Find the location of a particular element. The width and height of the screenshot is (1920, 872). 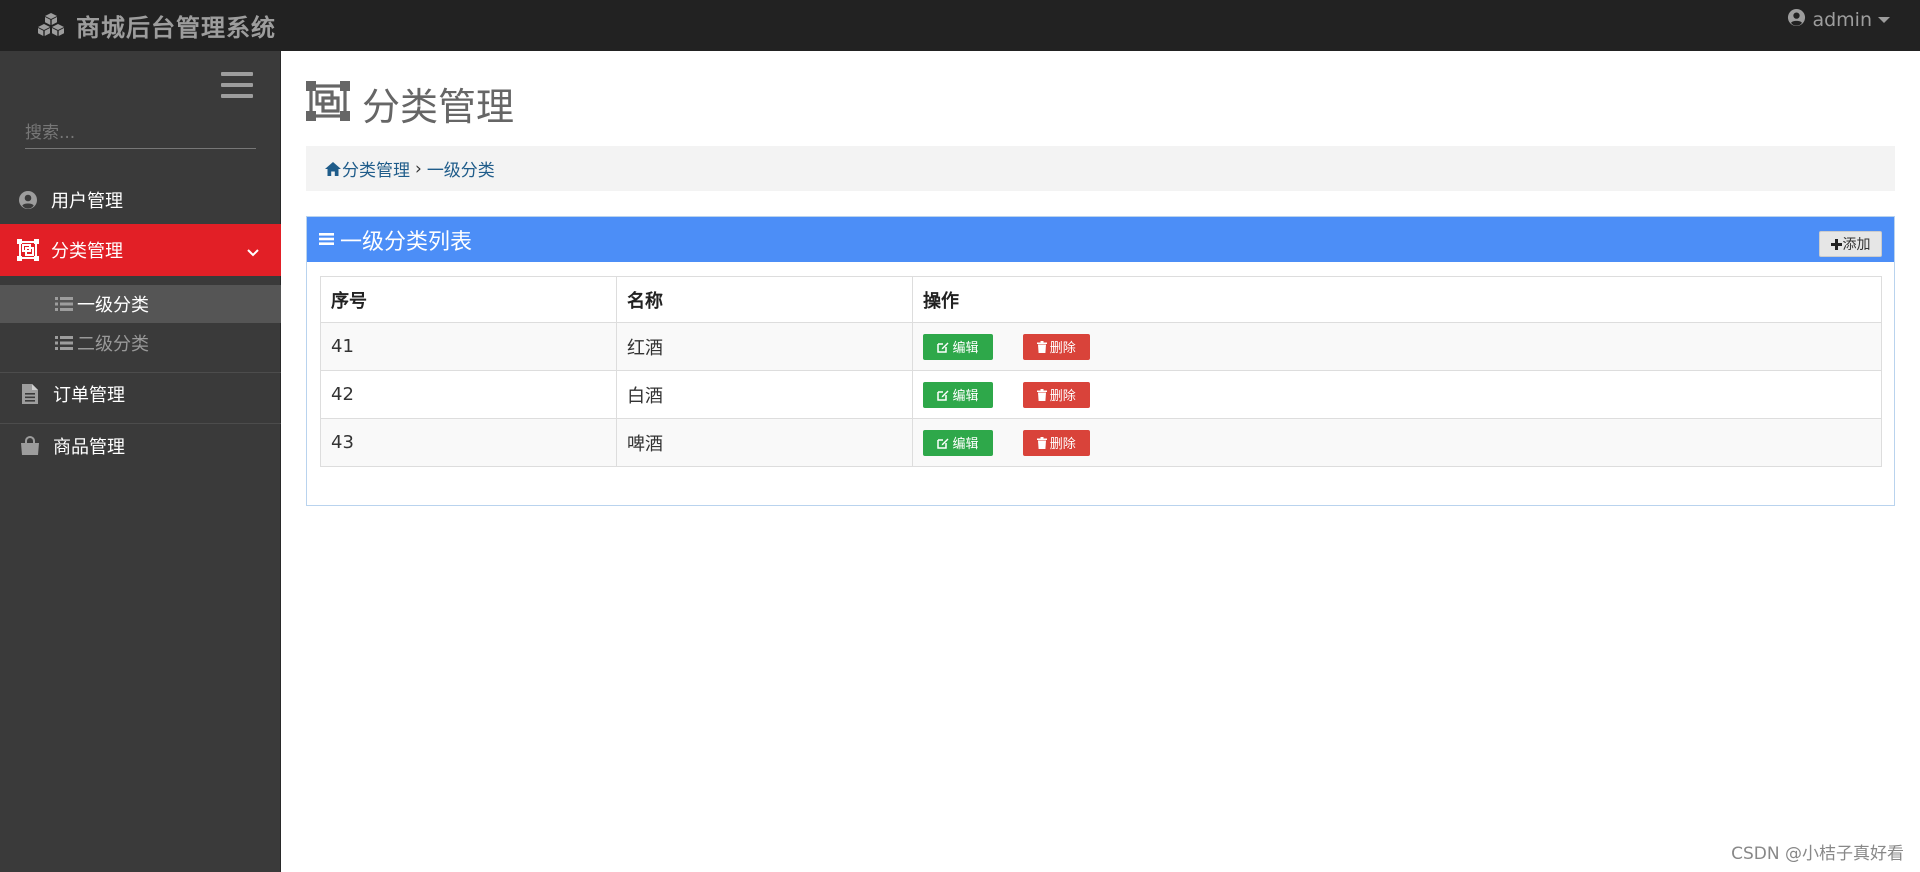

sidebar-subitem-label: 一级分类 is located at coordinates (113, 305).